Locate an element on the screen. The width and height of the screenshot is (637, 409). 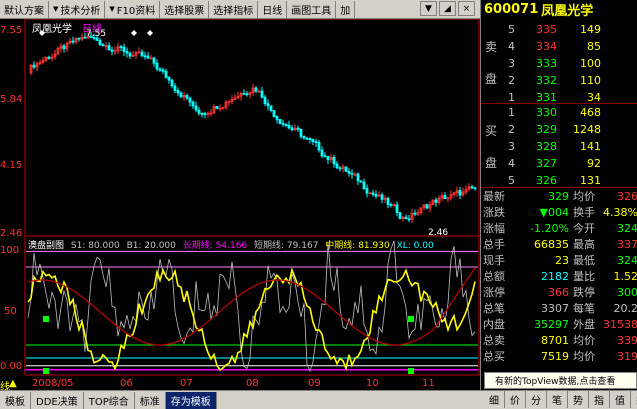
indicator-s1: S1: 80.000 is located at coordinates (95, 246).